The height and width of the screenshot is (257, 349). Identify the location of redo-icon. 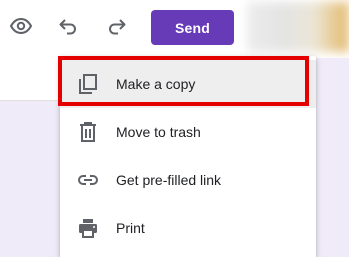
(117, 26).